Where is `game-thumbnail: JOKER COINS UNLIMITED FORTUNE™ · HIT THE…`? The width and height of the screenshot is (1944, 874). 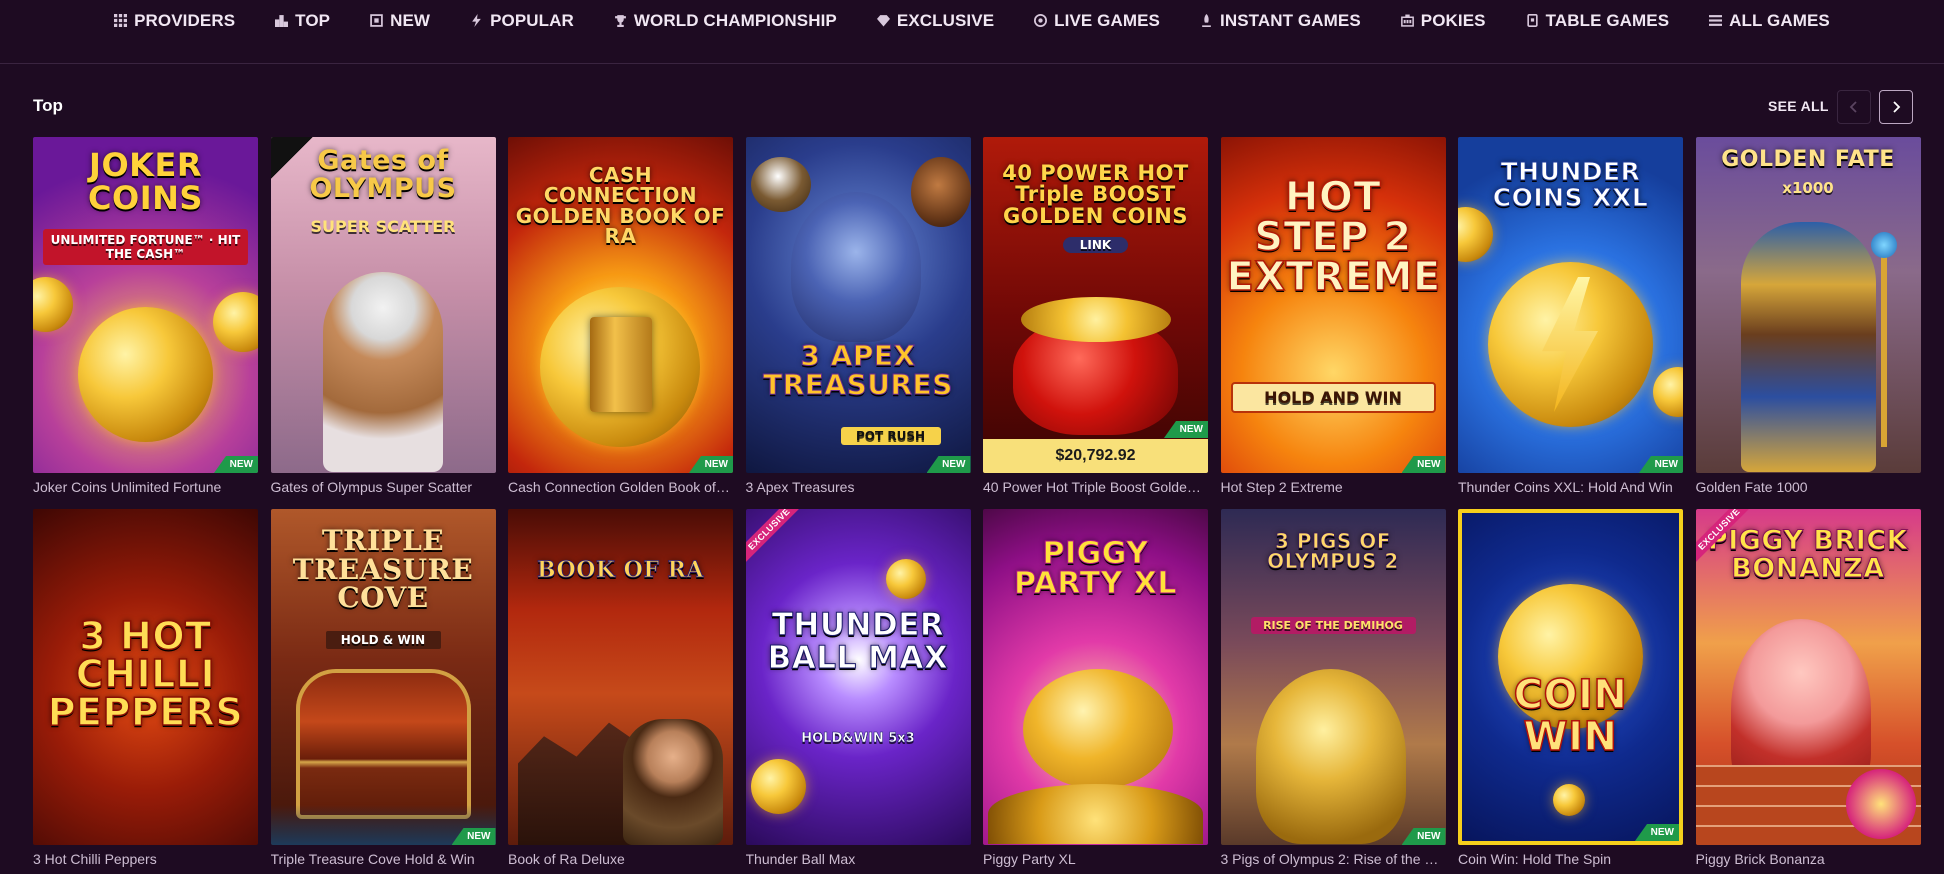 game-thumbnail: JOKER COINS UNLIMITED FORTUNE™ · HIT THE… is located at coordinates (145, 305).